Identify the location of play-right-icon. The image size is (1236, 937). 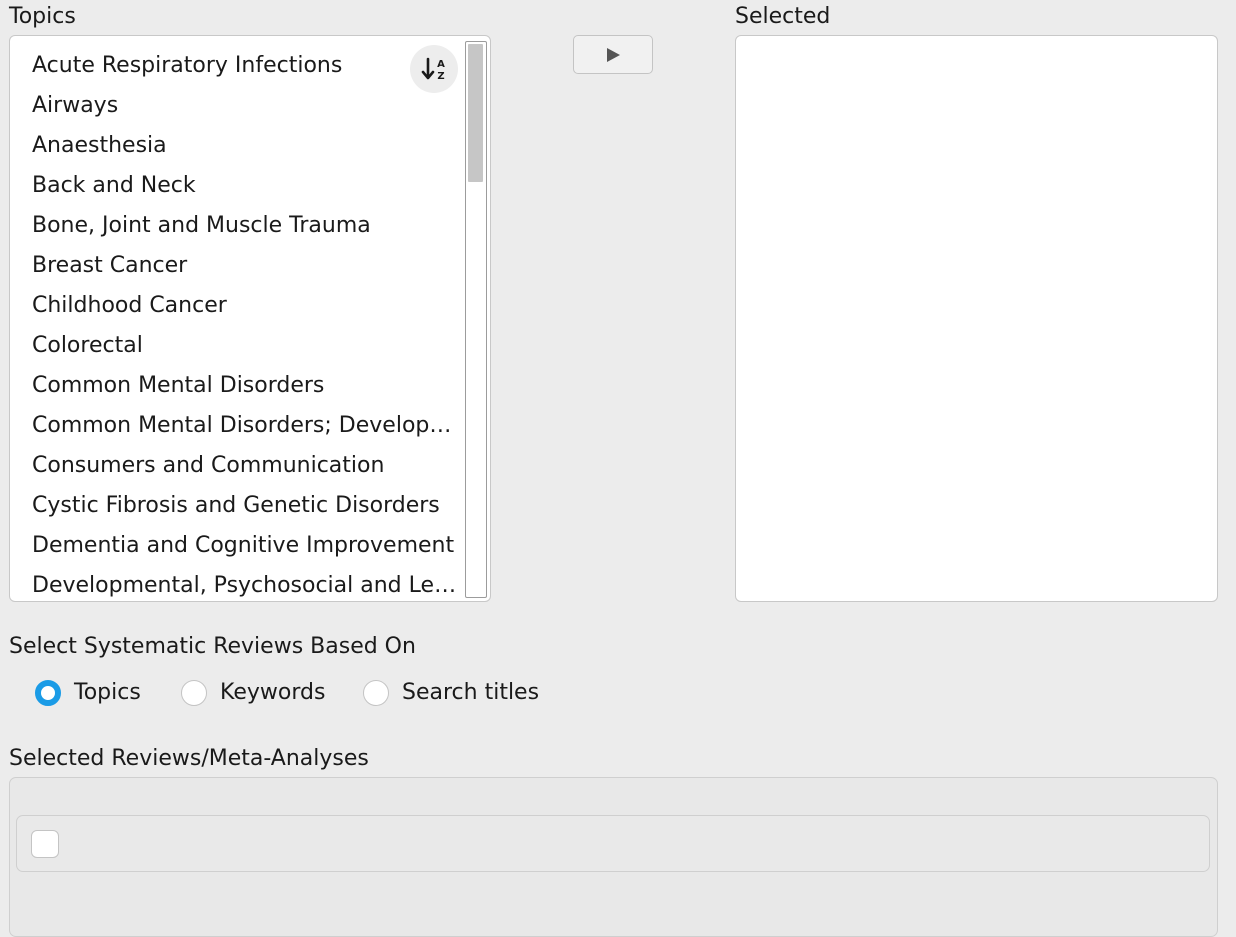
(613, 54).